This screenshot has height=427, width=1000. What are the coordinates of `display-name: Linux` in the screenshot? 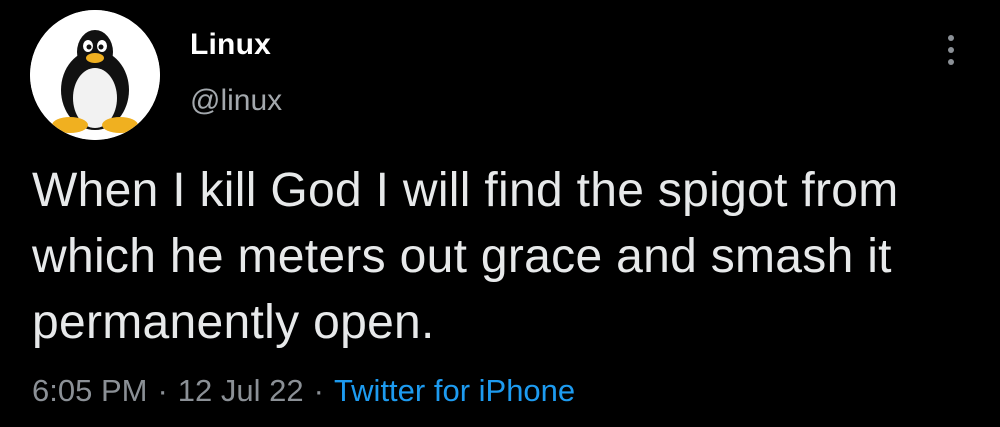 It's located at (230, 45).